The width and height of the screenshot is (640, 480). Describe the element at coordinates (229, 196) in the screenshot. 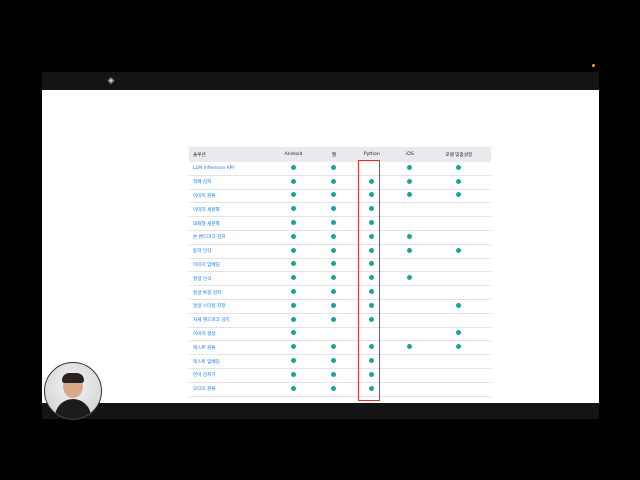

I see `solution-link: 이미지 분류` at that location.